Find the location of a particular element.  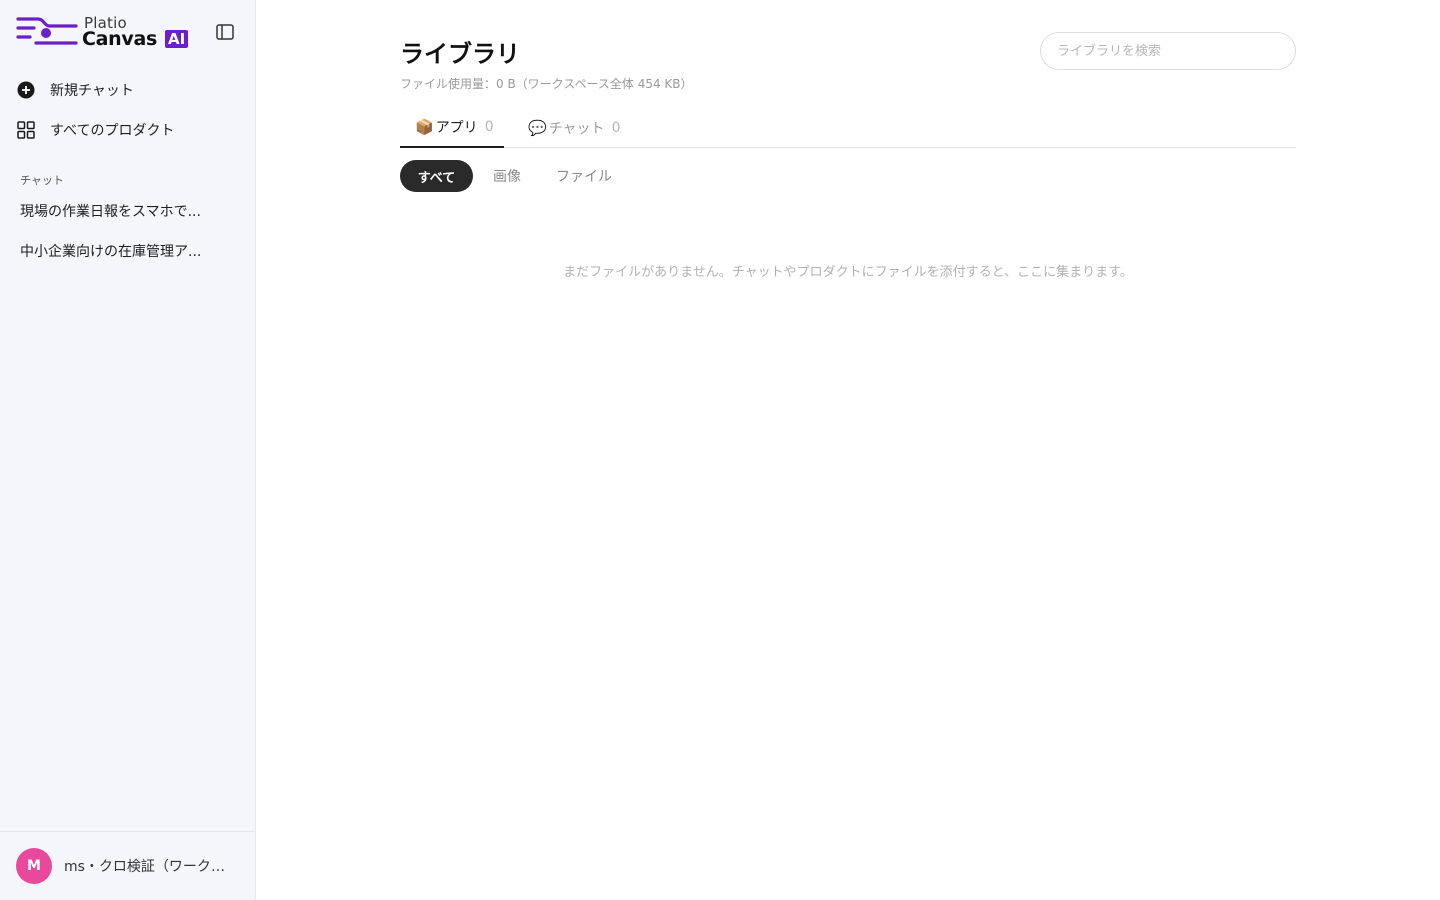

avatar: M is located at coordinates (34, 866).